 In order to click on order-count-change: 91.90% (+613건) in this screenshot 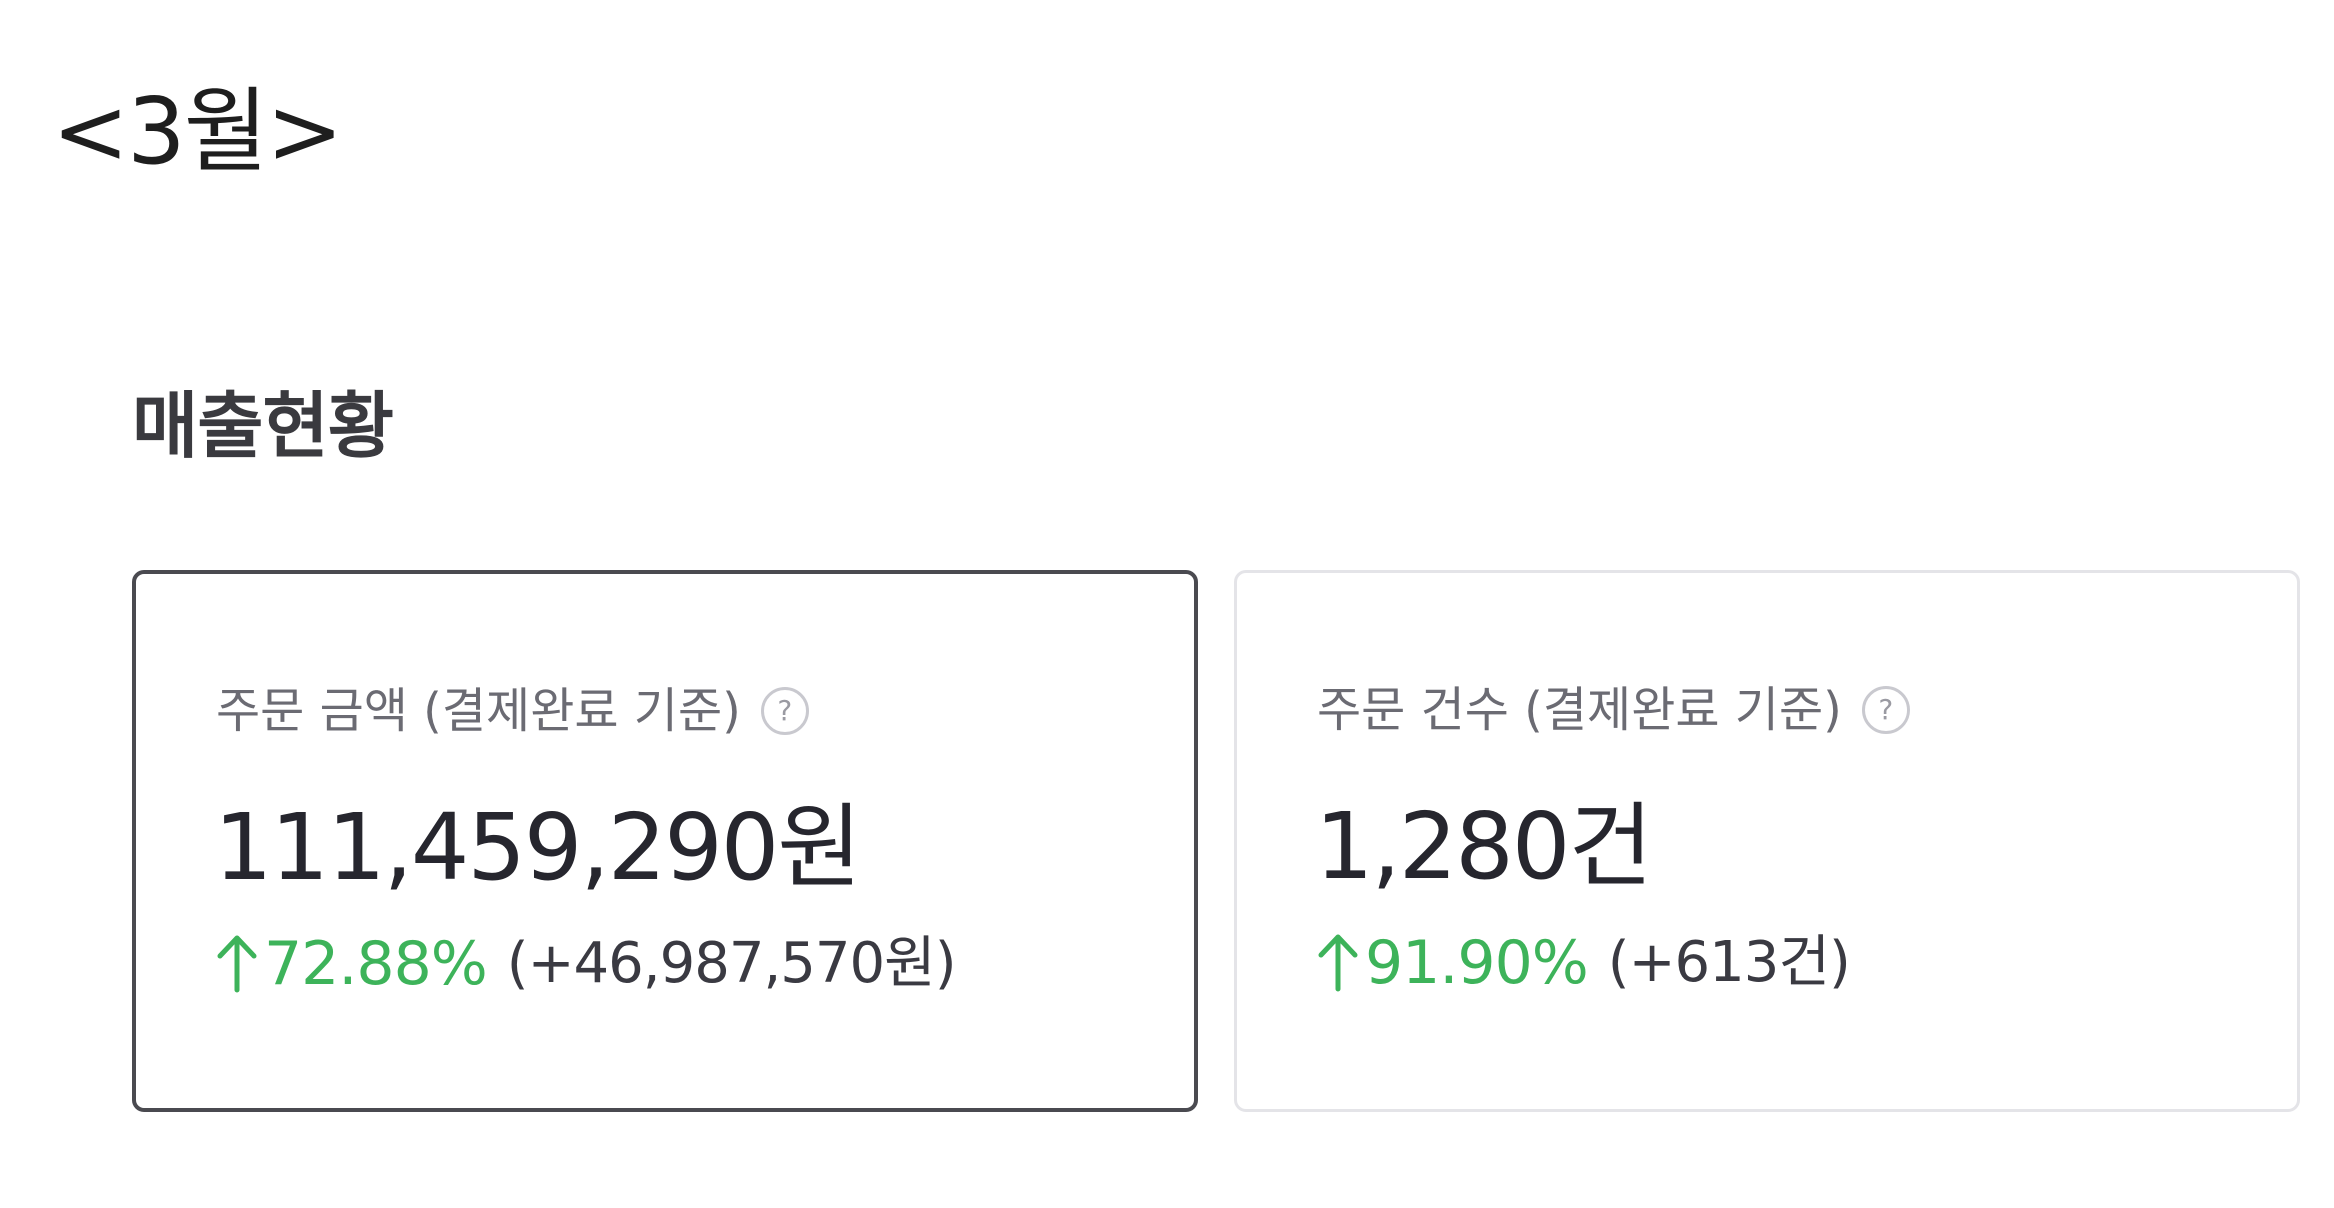, I will do `click(1584, 963)`.